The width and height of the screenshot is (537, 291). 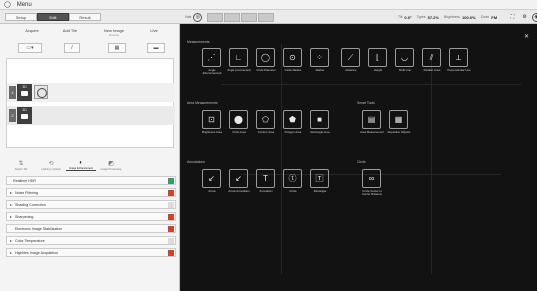 What do you see at coordinates (371, 119) in the screenshot?
I see `area-measurement-icon: ▤` at bounding box center [371, 119].